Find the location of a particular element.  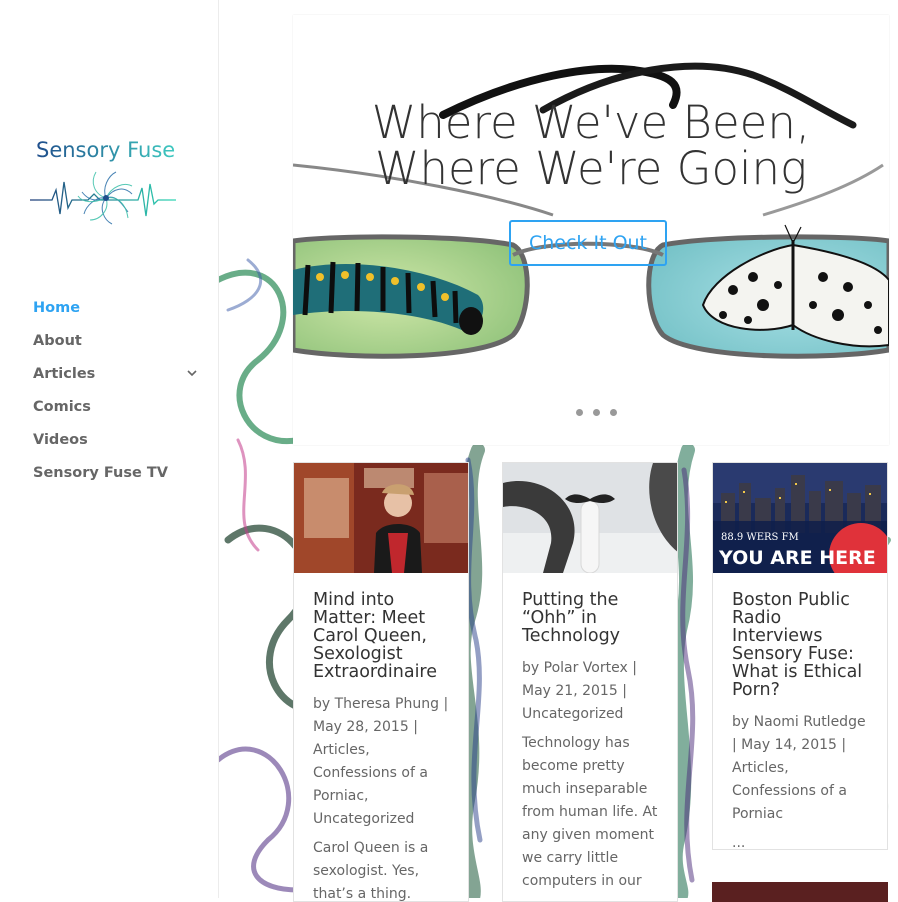

carol-queen-photo is located at coordinates (381, 518).